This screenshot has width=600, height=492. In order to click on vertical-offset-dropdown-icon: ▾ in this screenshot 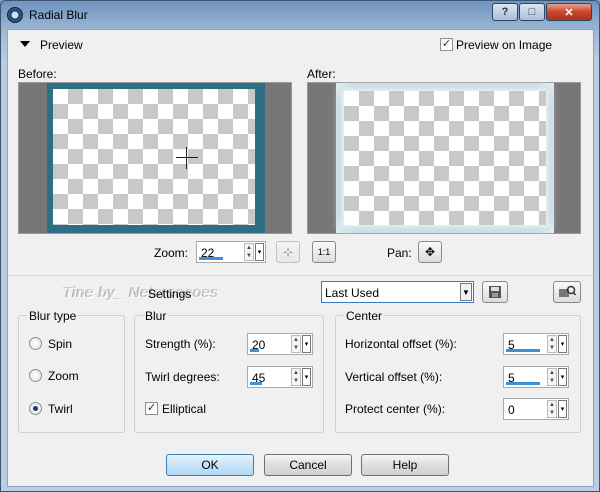, I will do `click(562, 377)`.